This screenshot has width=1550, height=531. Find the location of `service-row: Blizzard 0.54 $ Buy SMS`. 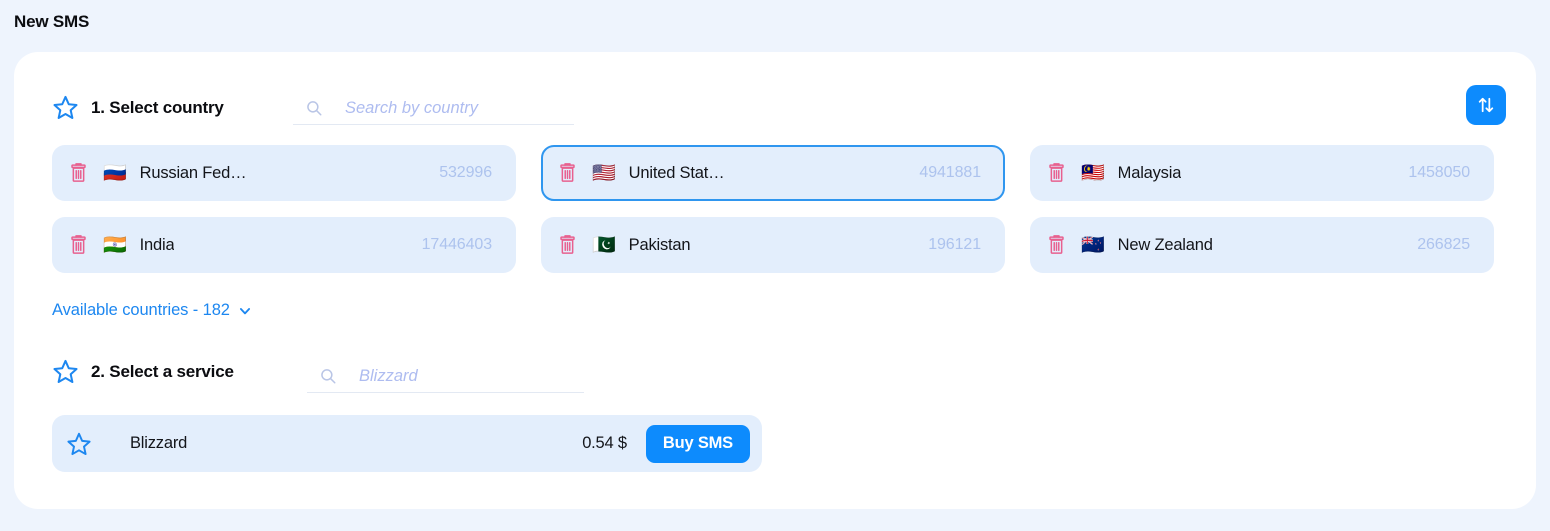

service-row: Blizzard 0.54 $ Buy SMS is located at coordinates (407, 443).